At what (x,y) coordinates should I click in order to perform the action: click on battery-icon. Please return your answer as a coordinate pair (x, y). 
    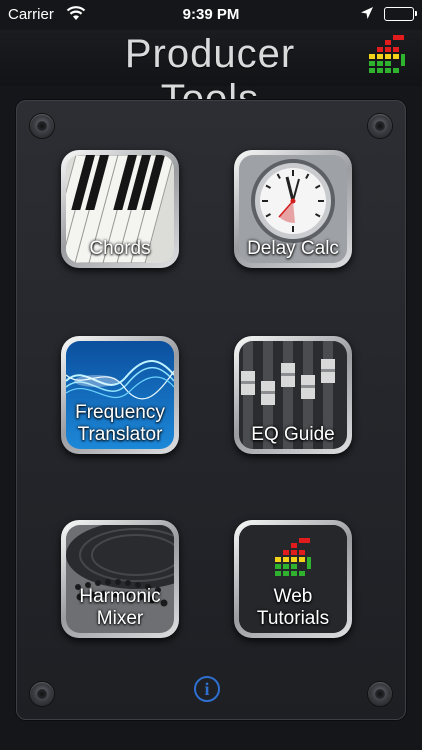
    Looking at the image, I should click on (400, 14).